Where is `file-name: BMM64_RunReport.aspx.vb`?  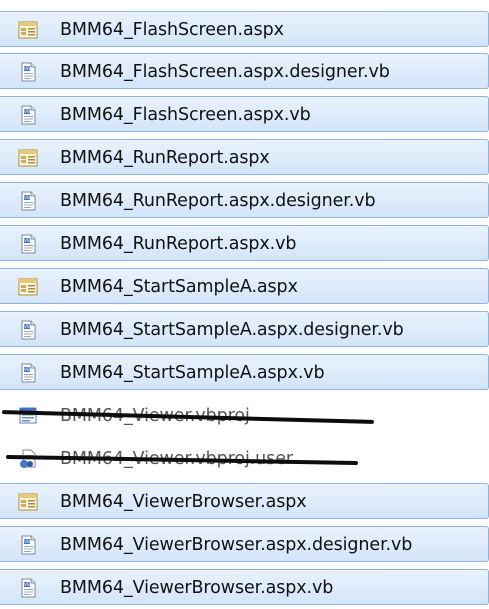 file-name: BMM64_RunReport.aspx.vb is located at coordinates (178, 244).